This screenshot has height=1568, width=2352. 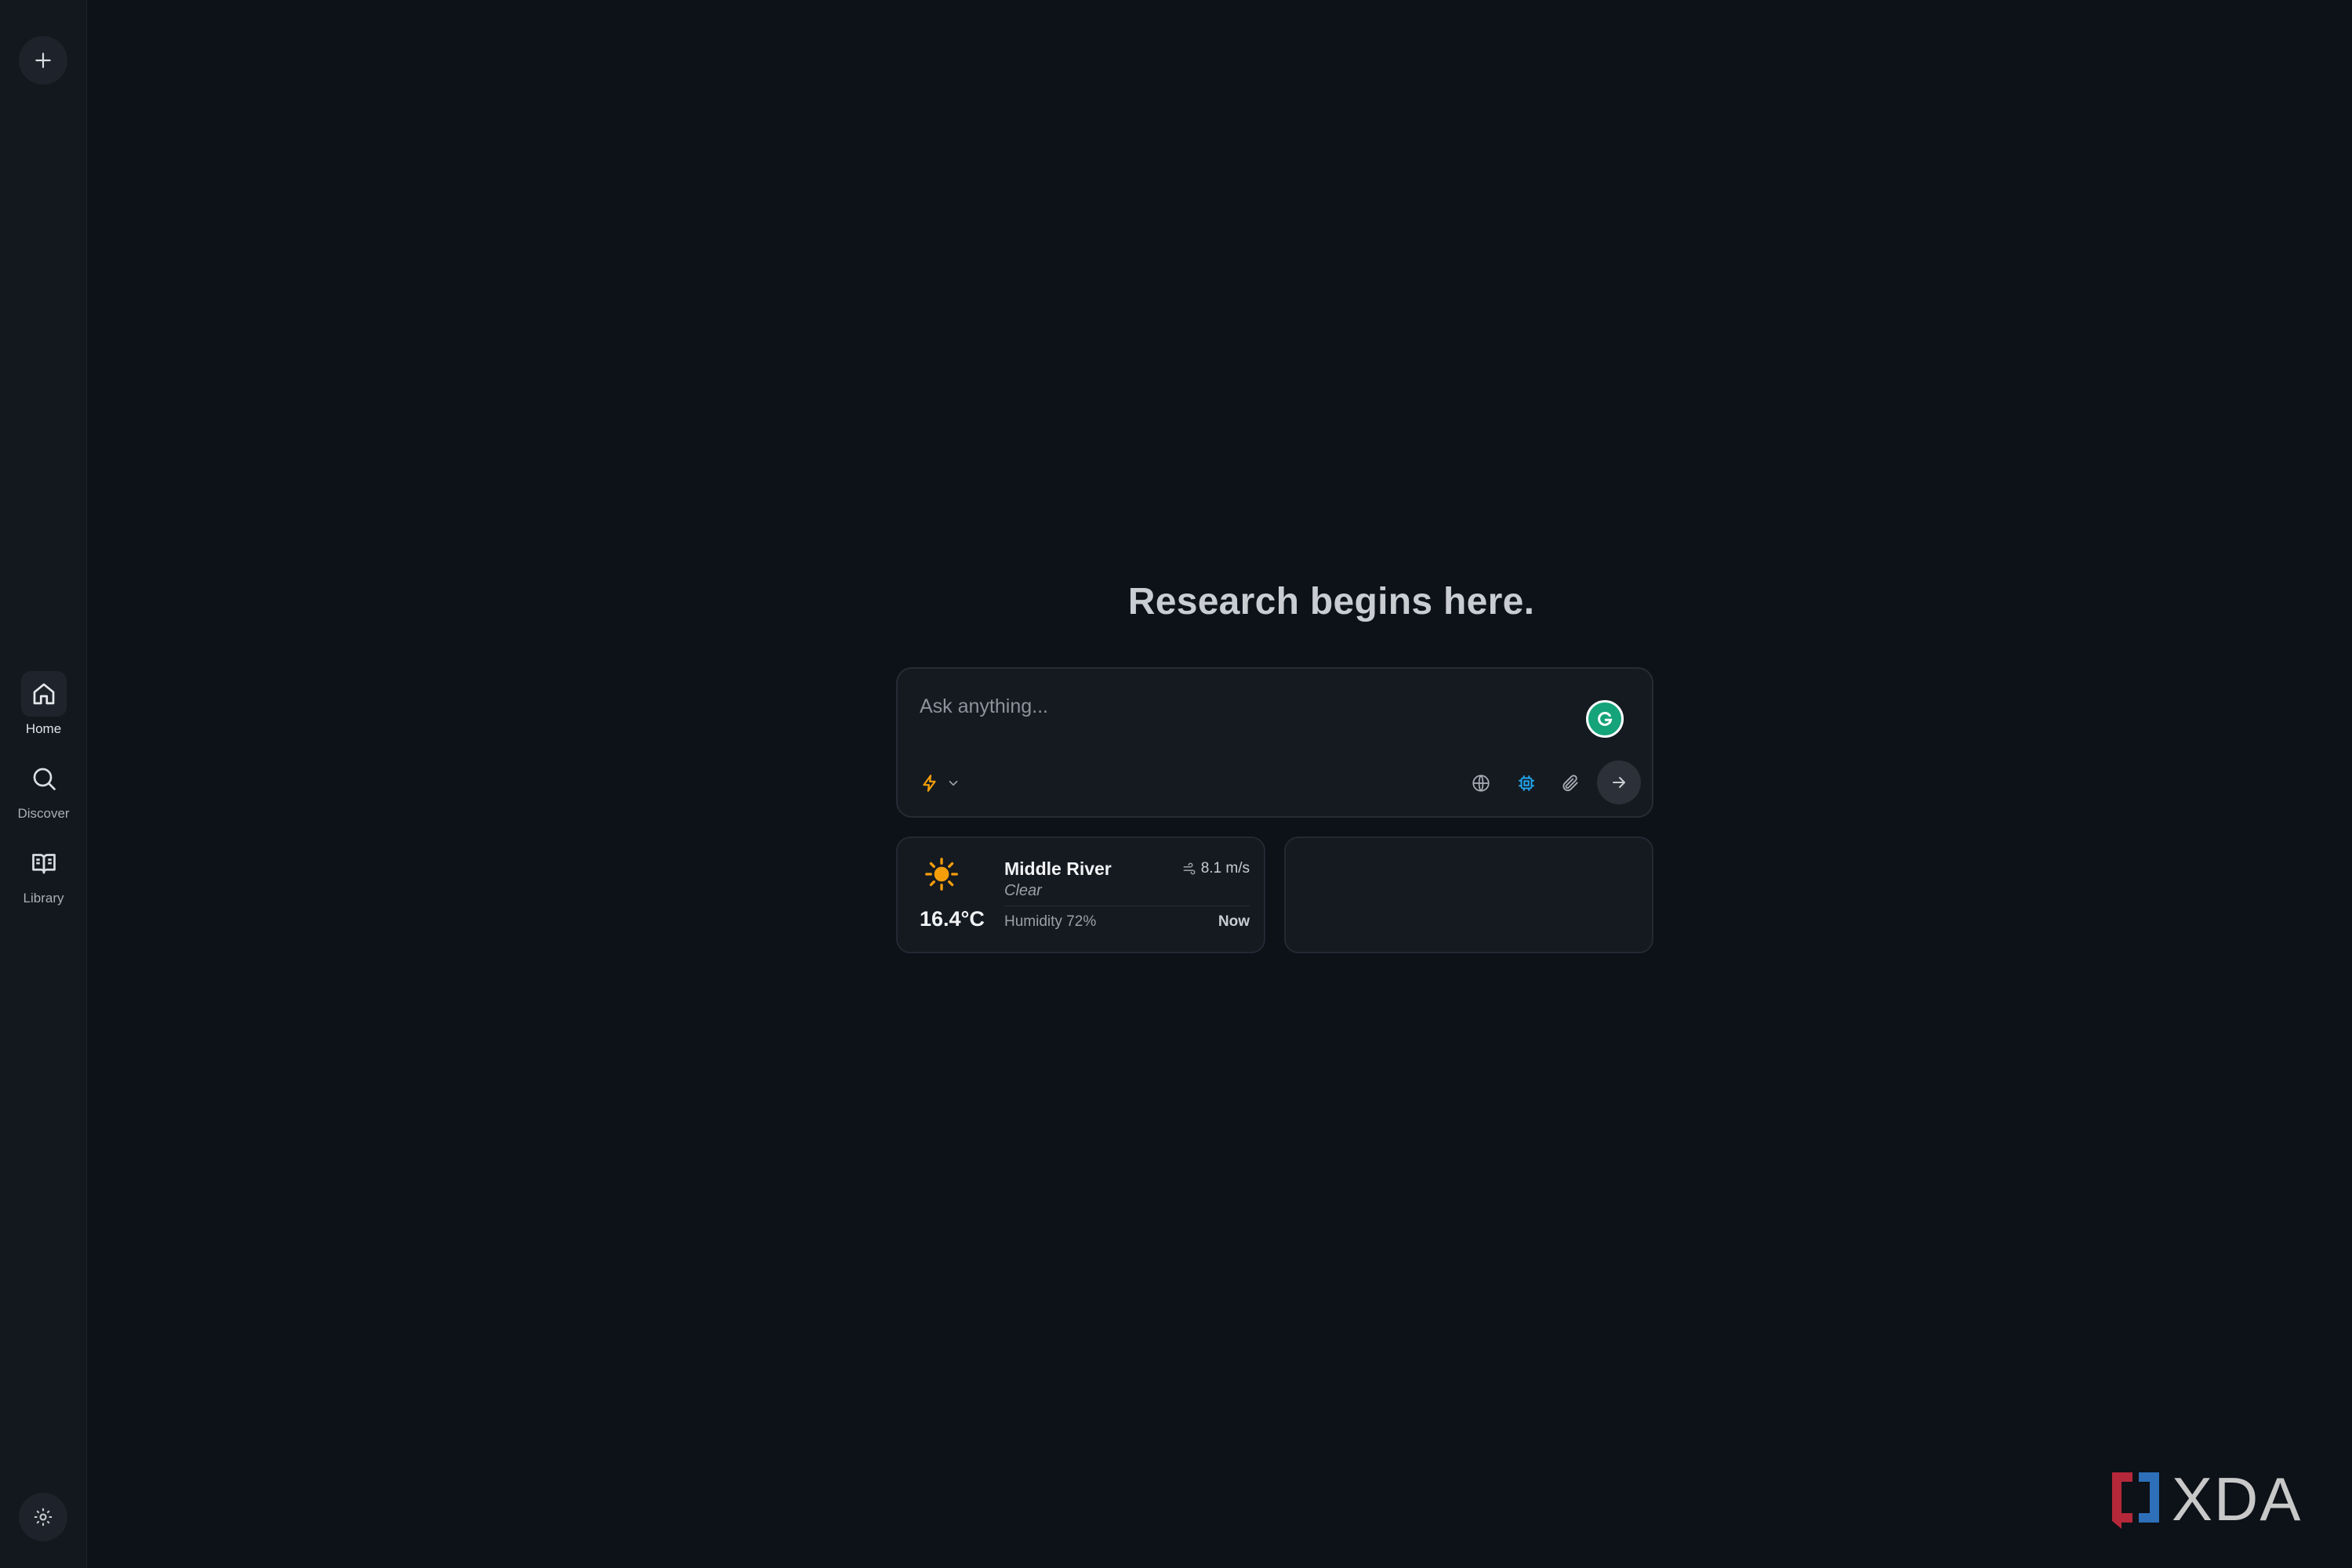 I want to click on search-icon, so click(x=44, y=778).